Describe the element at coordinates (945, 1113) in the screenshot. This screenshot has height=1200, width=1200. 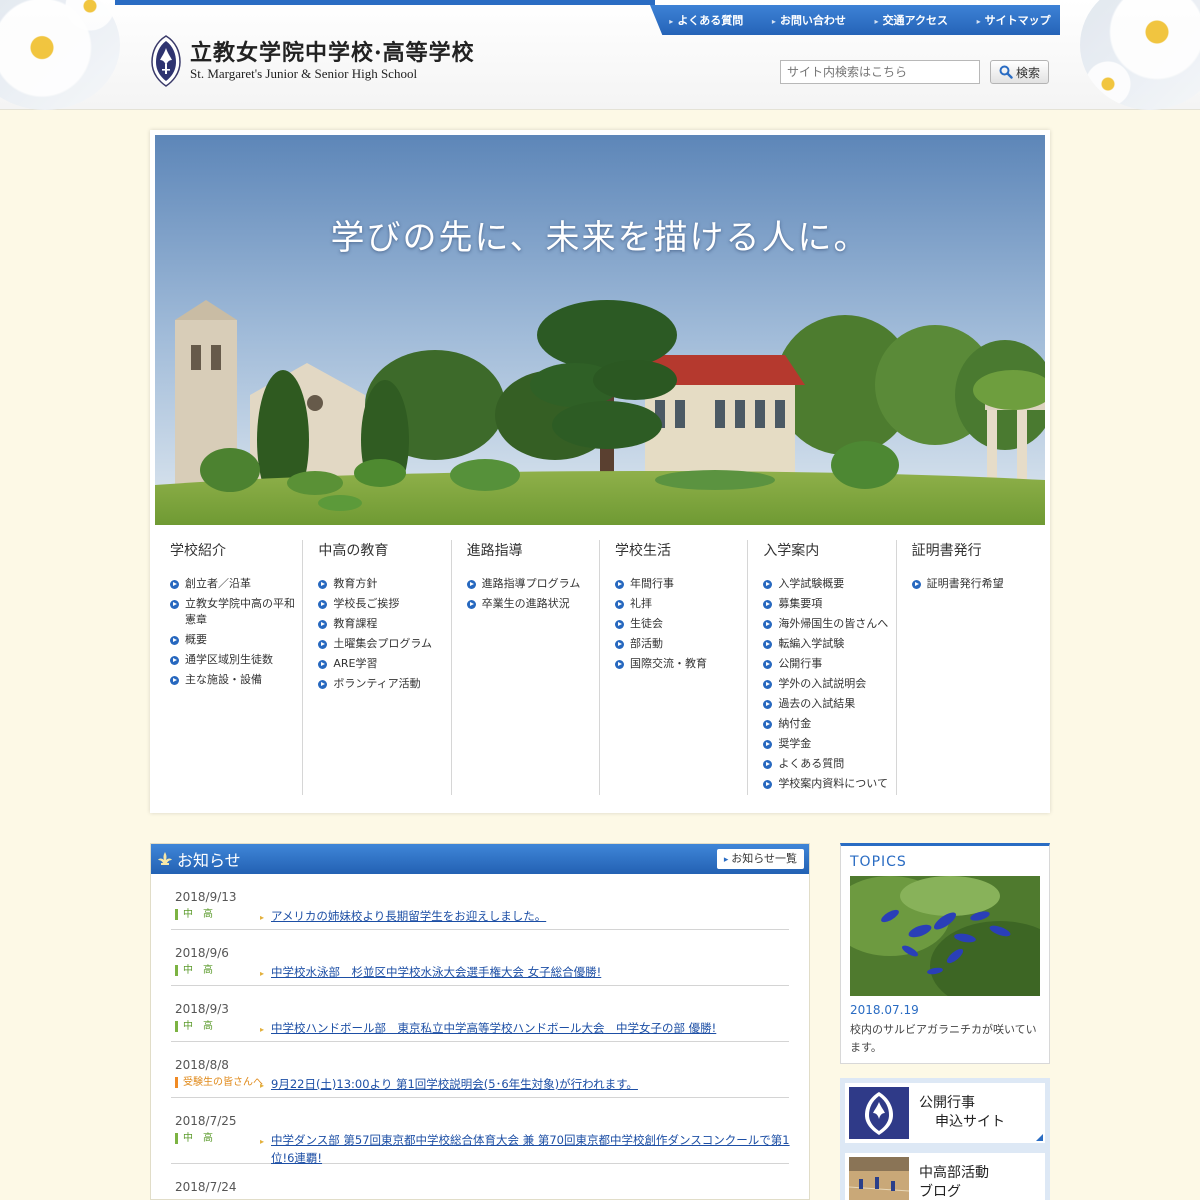
I see `event-application-banner: 公開行事 申込サイト` at that location.